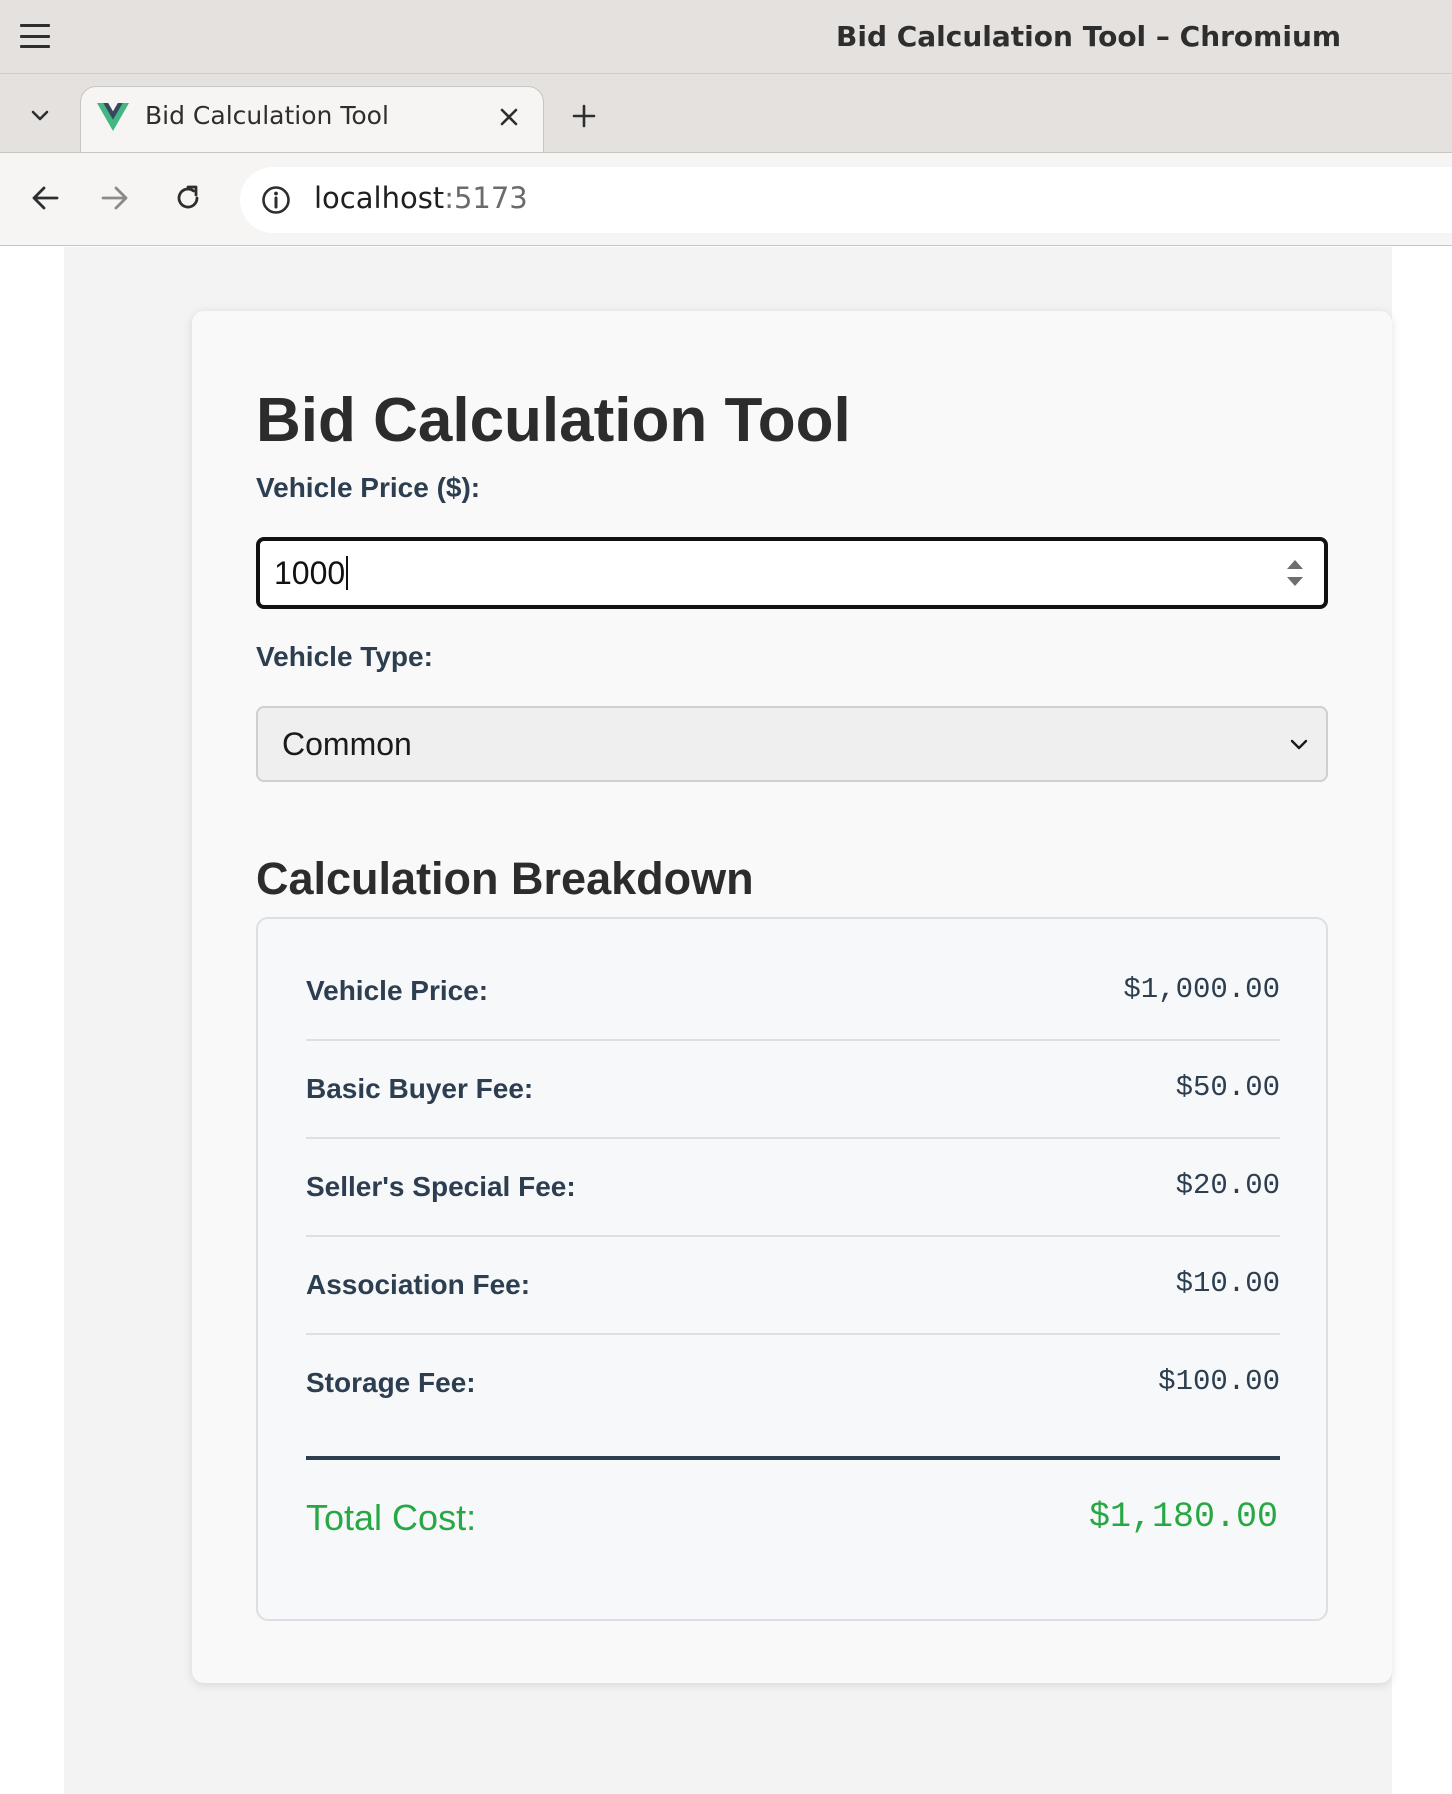 The width and height of the screenshot is (1452, 1794). I want to click on hamburger-menu-icon, so click(35, 36).